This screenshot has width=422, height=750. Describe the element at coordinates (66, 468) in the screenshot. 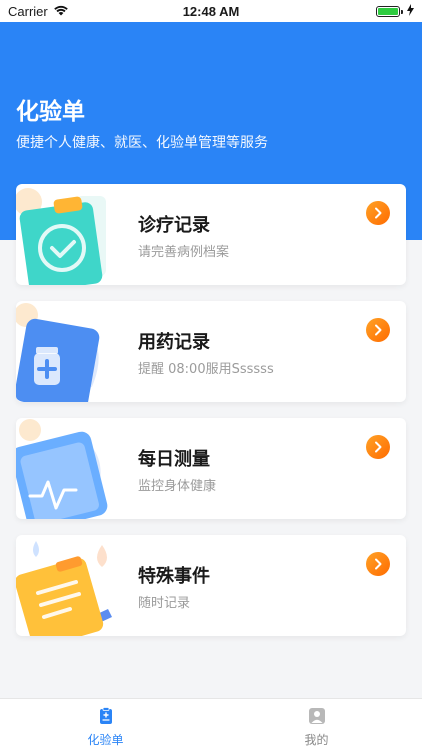

I see `phone-heartbeat-icon` at that location.